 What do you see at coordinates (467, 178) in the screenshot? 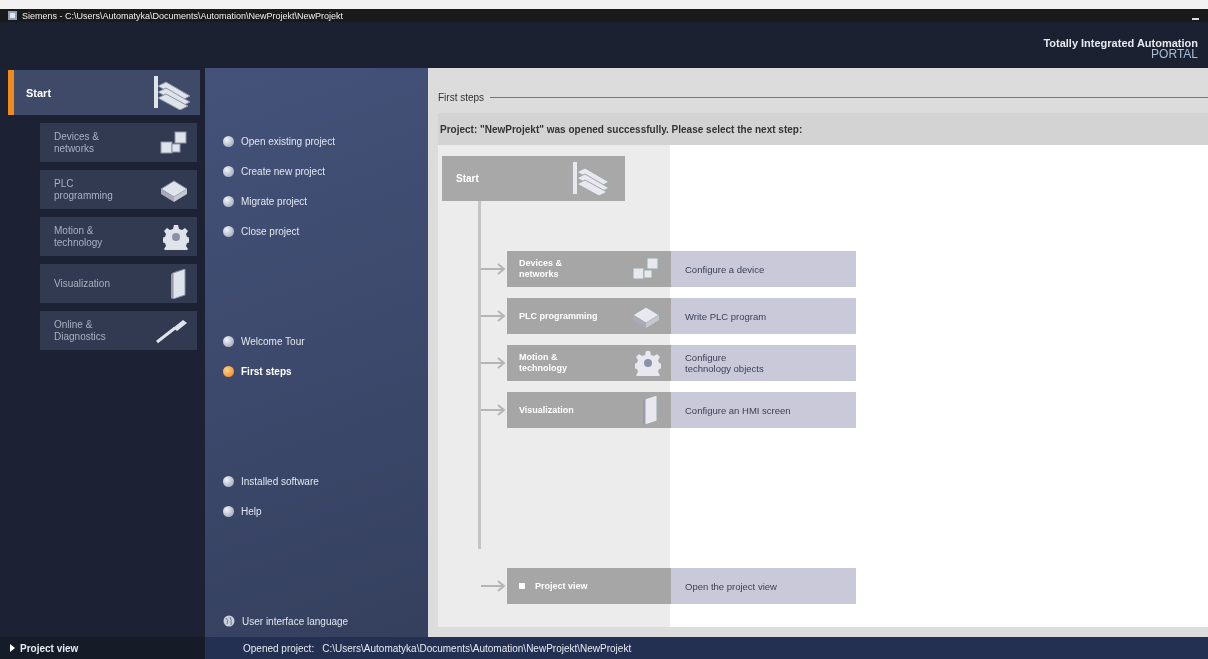
I see `start-label: Start` at bounding box center [467, 178].